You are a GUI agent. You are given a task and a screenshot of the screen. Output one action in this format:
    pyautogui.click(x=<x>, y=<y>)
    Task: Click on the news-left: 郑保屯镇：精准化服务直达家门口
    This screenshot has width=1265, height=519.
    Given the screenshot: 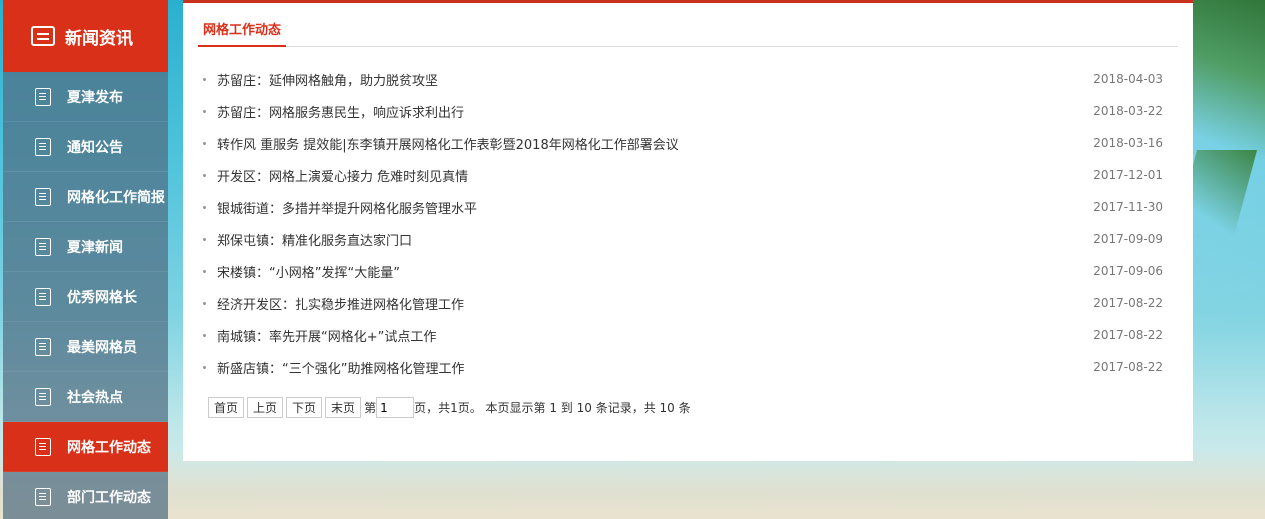 What is the action you would take?
    pyautogui.click(x=307, y=239)
    